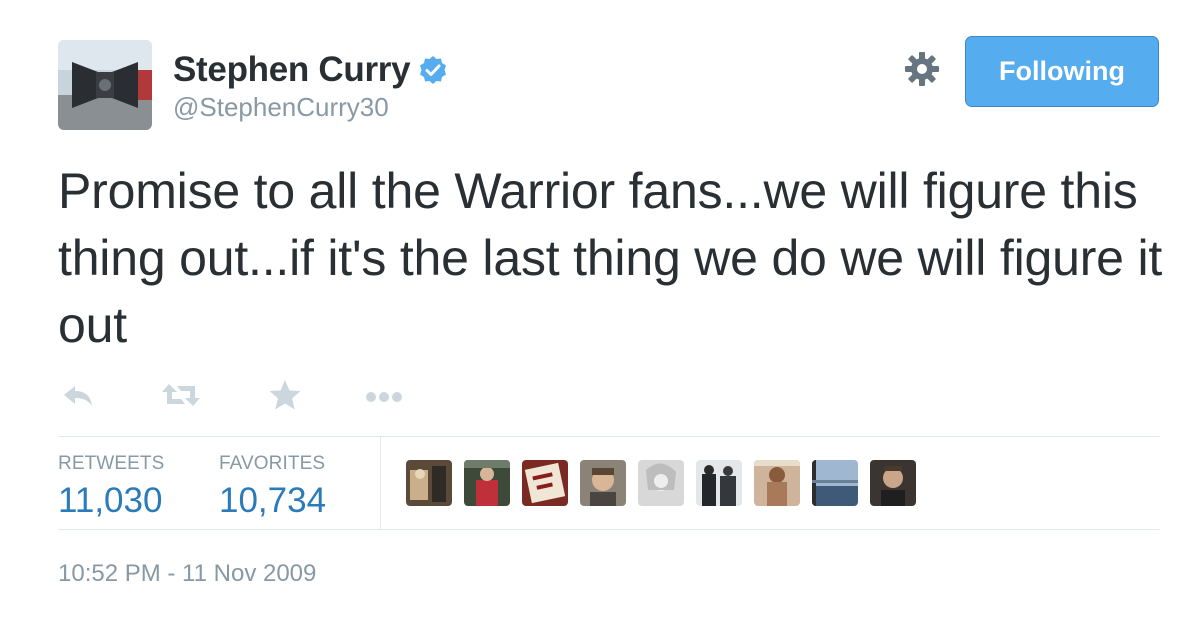 This screenshot has height=635, width=1200. What do you see at coordinates (111, 463) in the screenshot?
I see `retweets-label: RETWEETS` at bounding box center [111, 463].